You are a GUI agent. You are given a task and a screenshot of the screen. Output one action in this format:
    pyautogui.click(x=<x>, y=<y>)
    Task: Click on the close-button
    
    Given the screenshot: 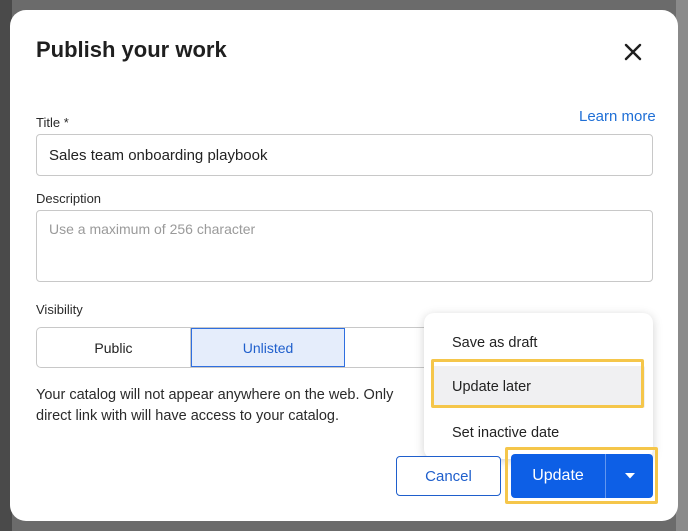 What is the action you would take?
    pyautogui.click(x=633, y=52)
    